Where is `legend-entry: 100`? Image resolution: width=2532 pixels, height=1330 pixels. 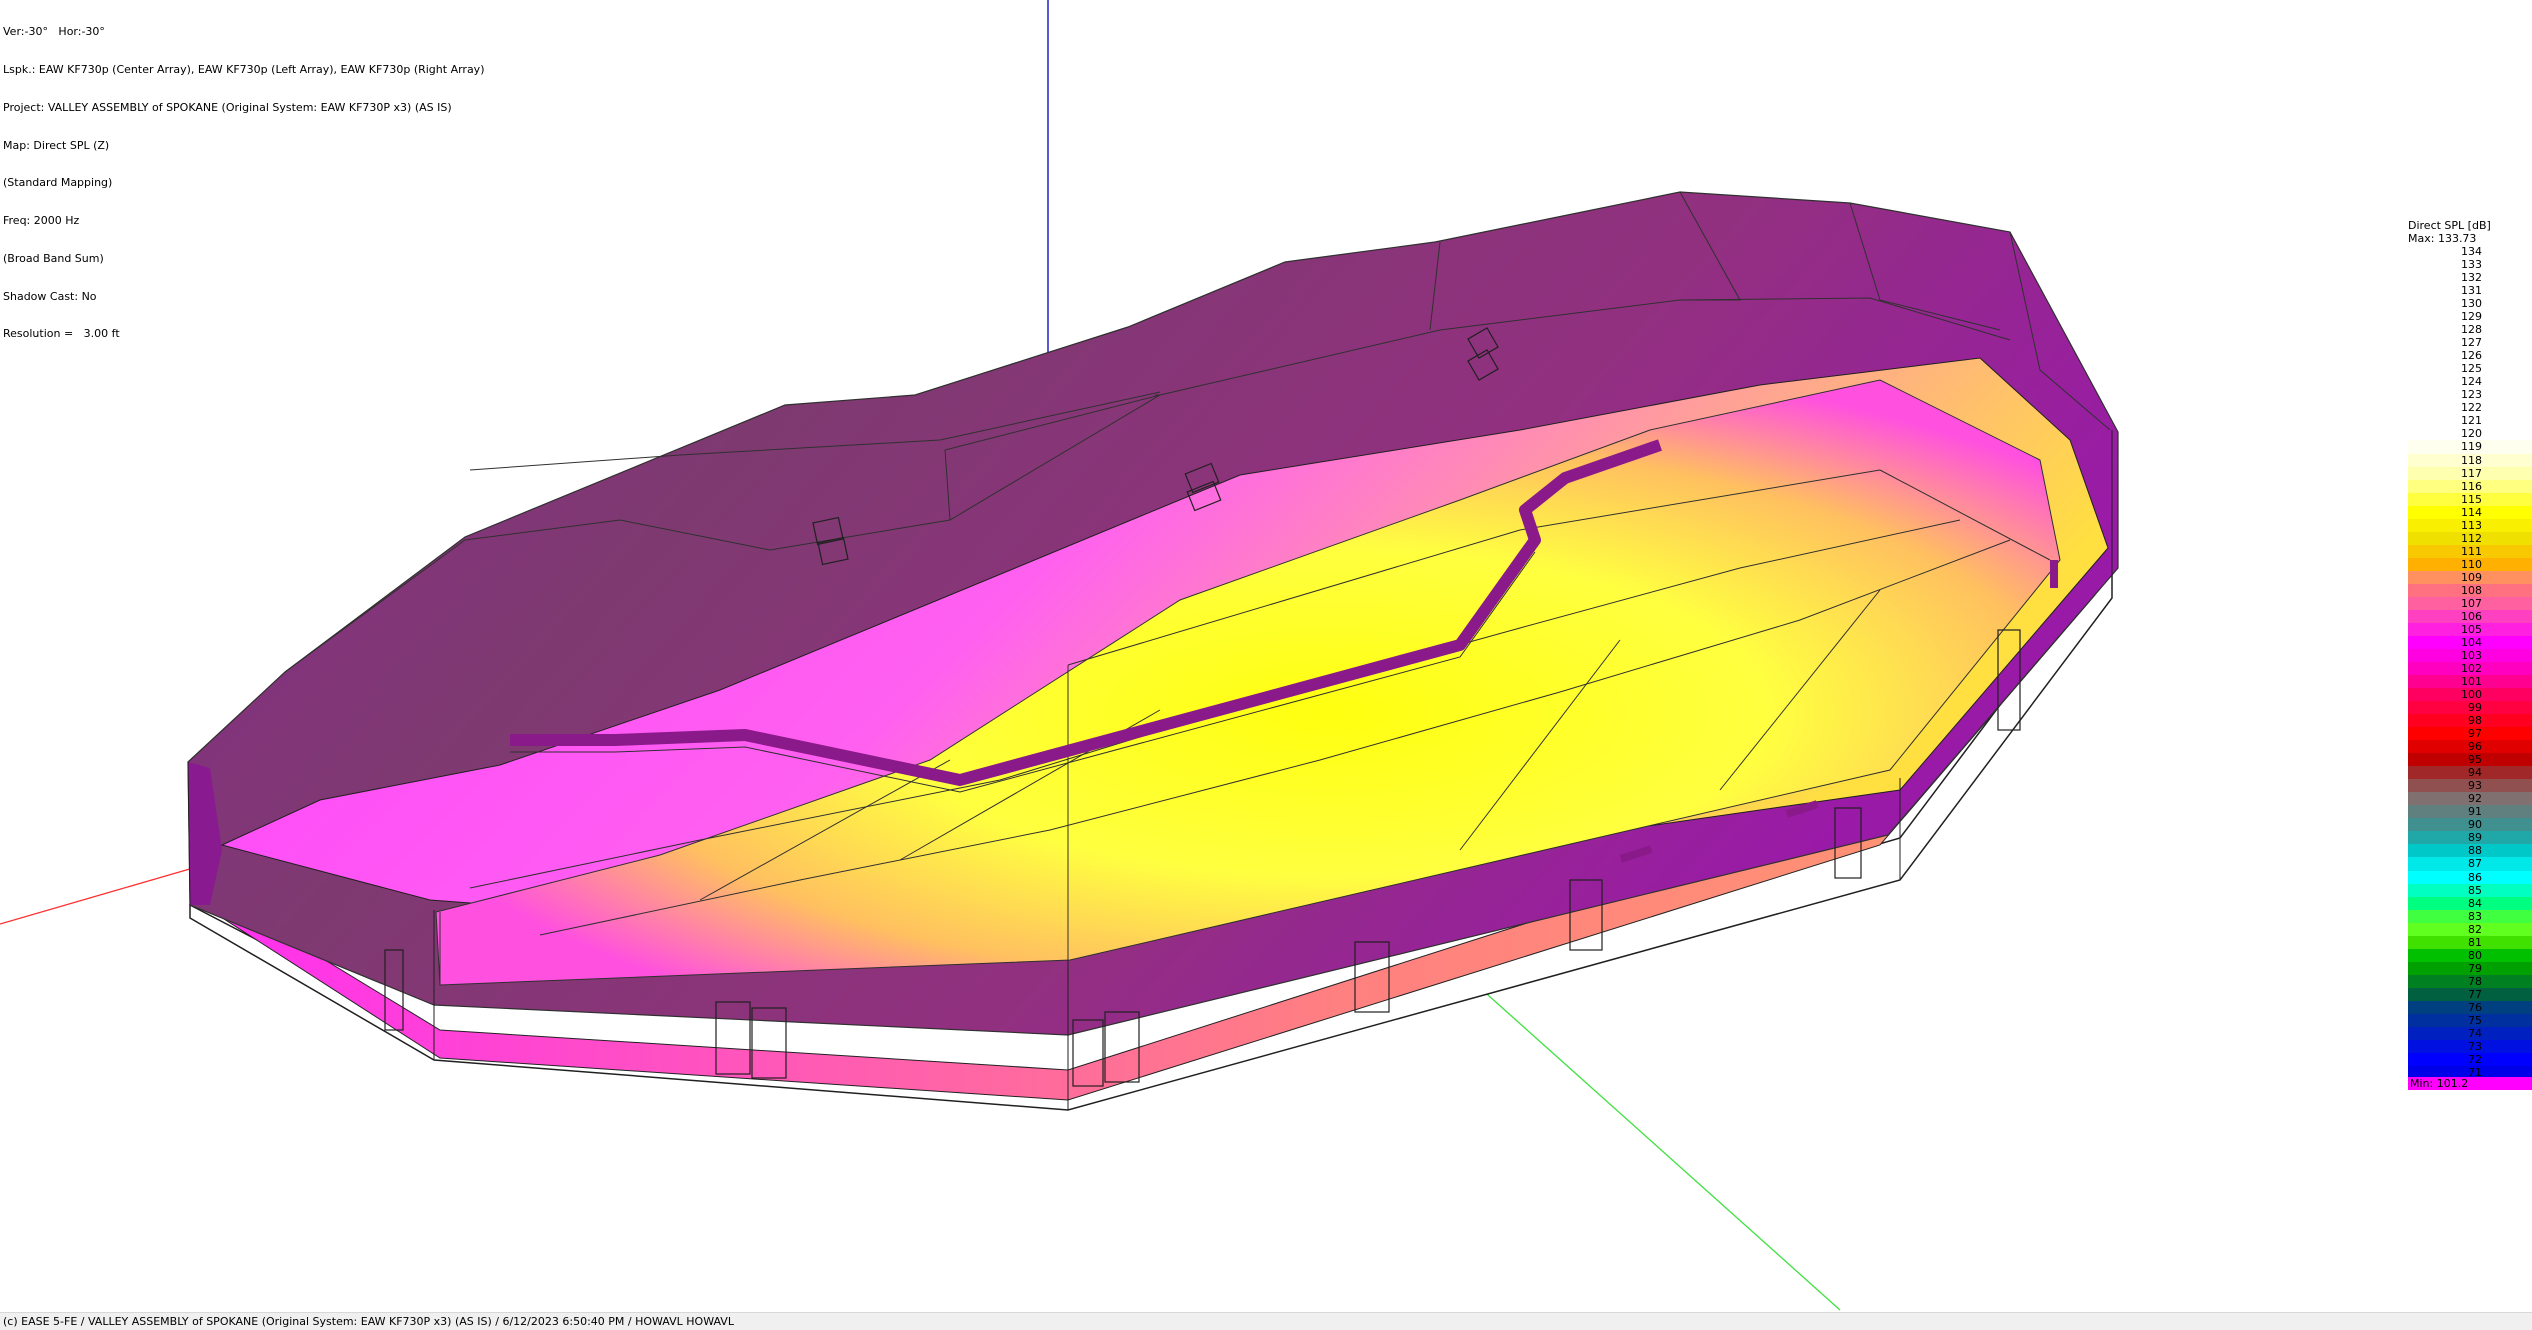
legend-entry: 100 is located at coordinates (2470, 695).